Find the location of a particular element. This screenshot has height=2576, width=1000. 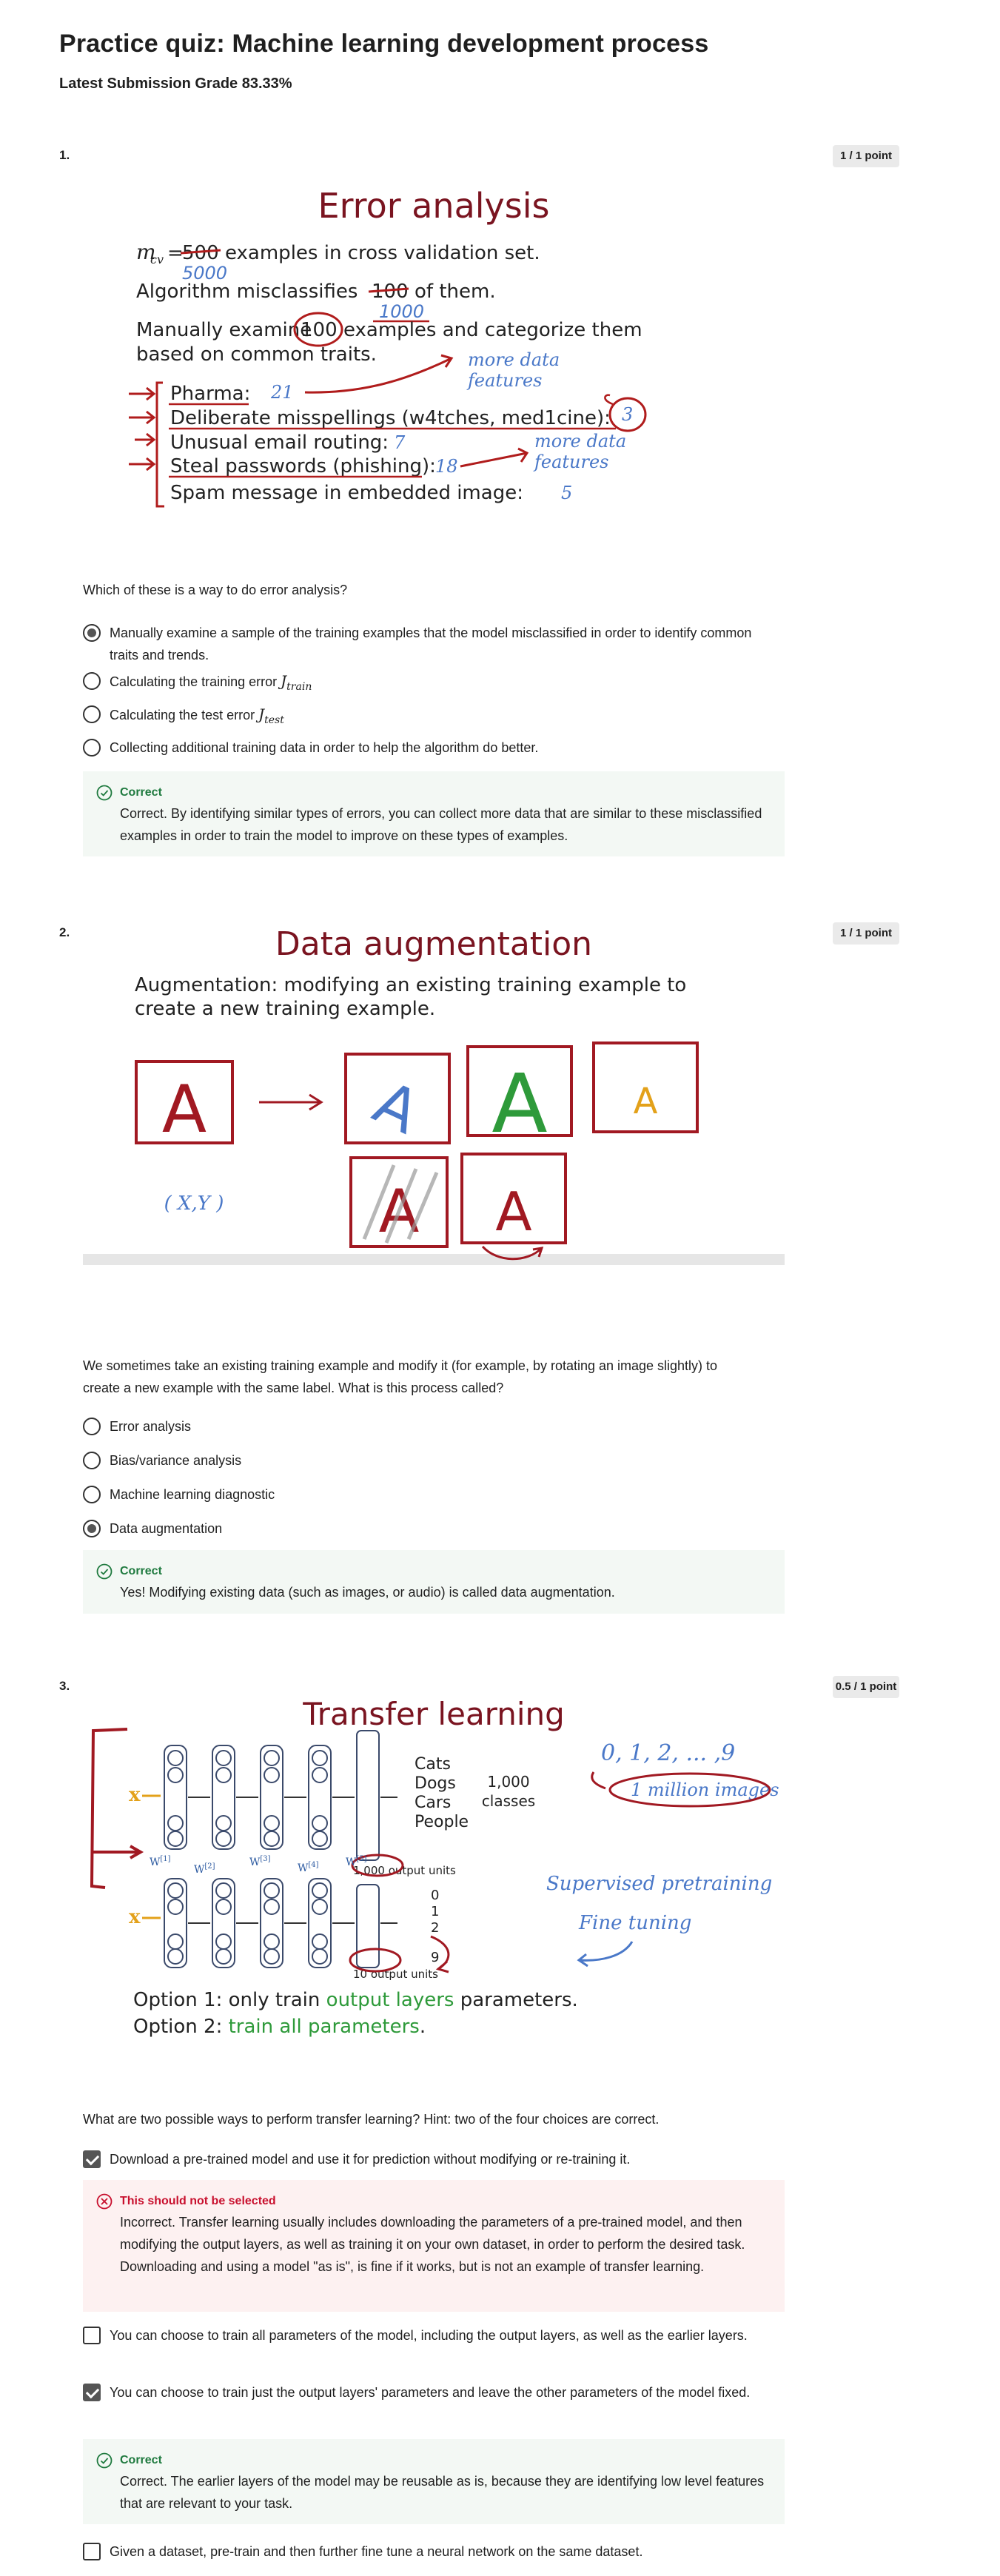

category-routing: Unusual email routing: is located at coordinates (279, 443).